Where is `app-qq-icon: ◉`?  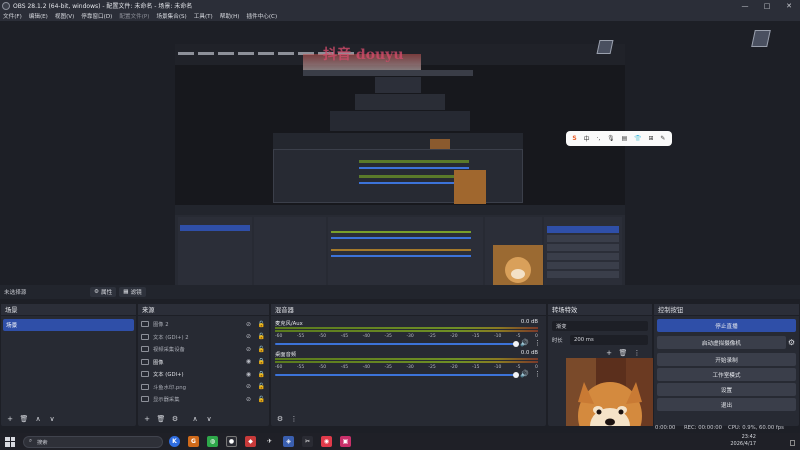 app-qq-icon: ◉ is located at coordinates (326, 441).